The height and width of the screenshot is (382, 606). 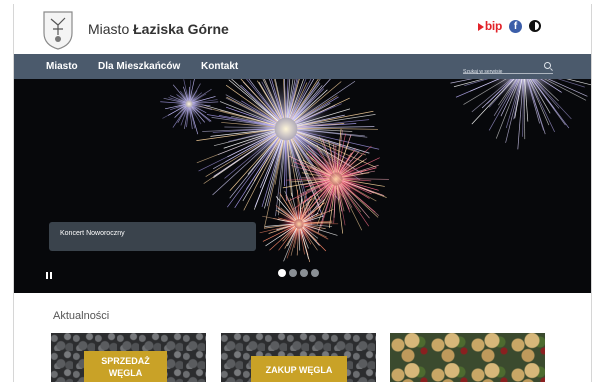 What do you see at coordinates (499, 72) in the screenshot?
I see `search-input` at bounding box center [499, 72].